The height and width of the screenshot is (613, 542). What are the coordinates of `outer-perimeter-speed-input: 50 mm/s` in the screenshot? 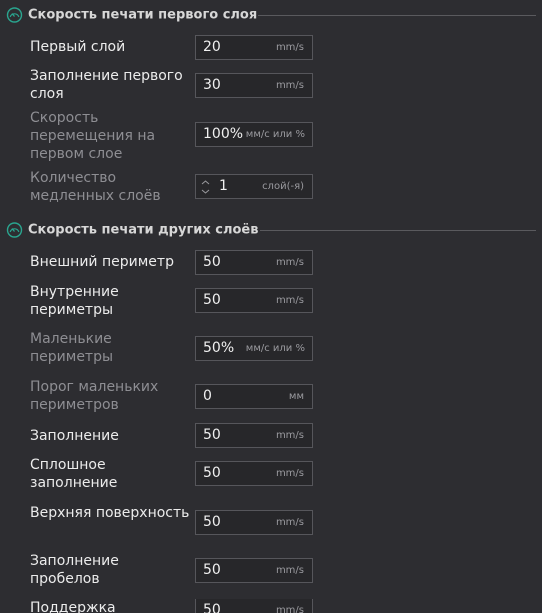 It's located at (254, 262).